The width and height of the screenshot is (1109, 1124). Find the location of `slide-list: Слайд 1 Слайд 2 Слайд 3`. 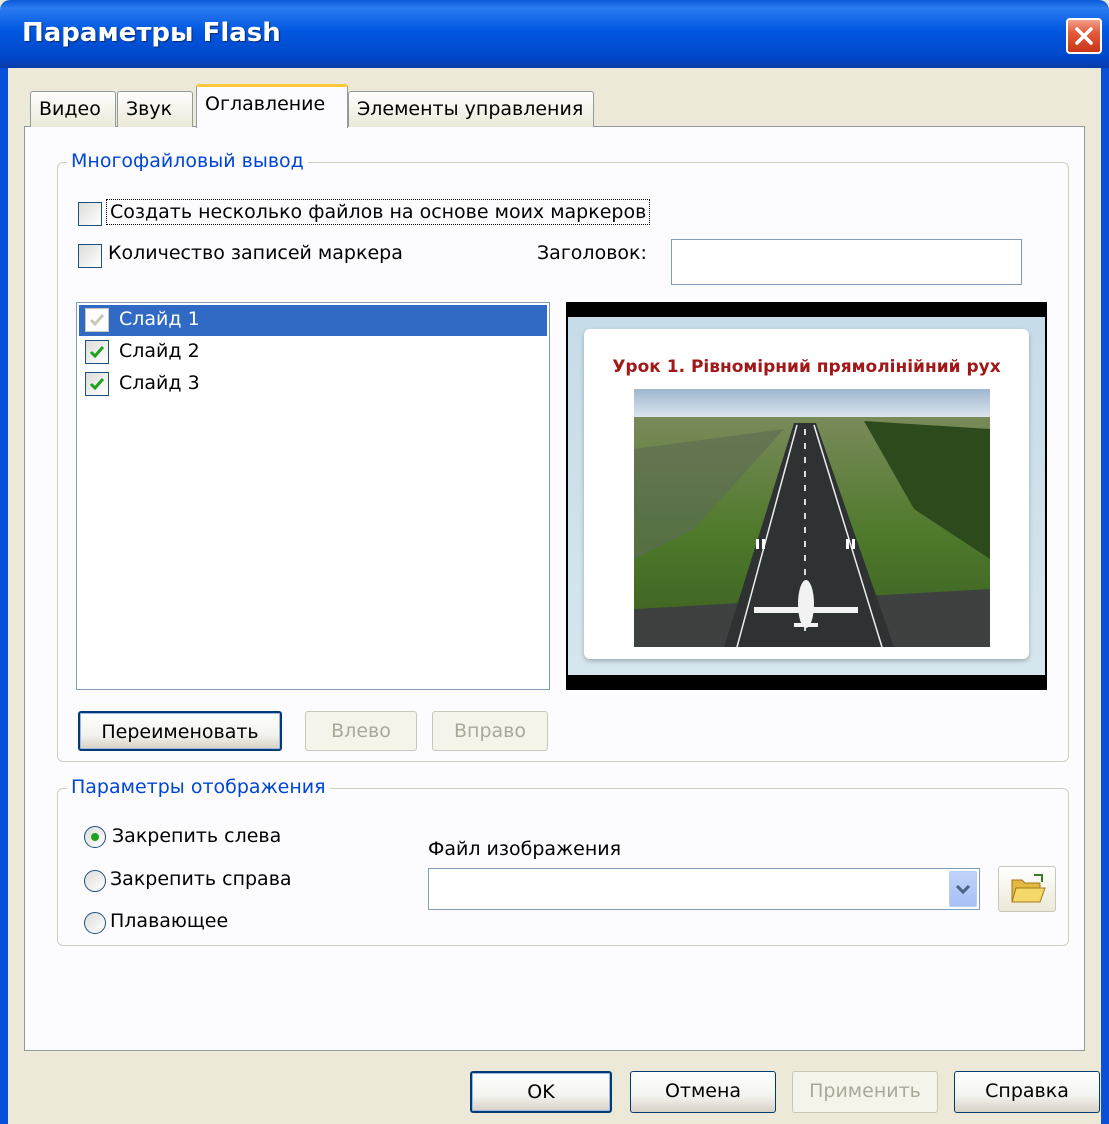

slide-list: Слайд 1 Слайд 2 Слайд 3 is located at coordinates (313, 496).